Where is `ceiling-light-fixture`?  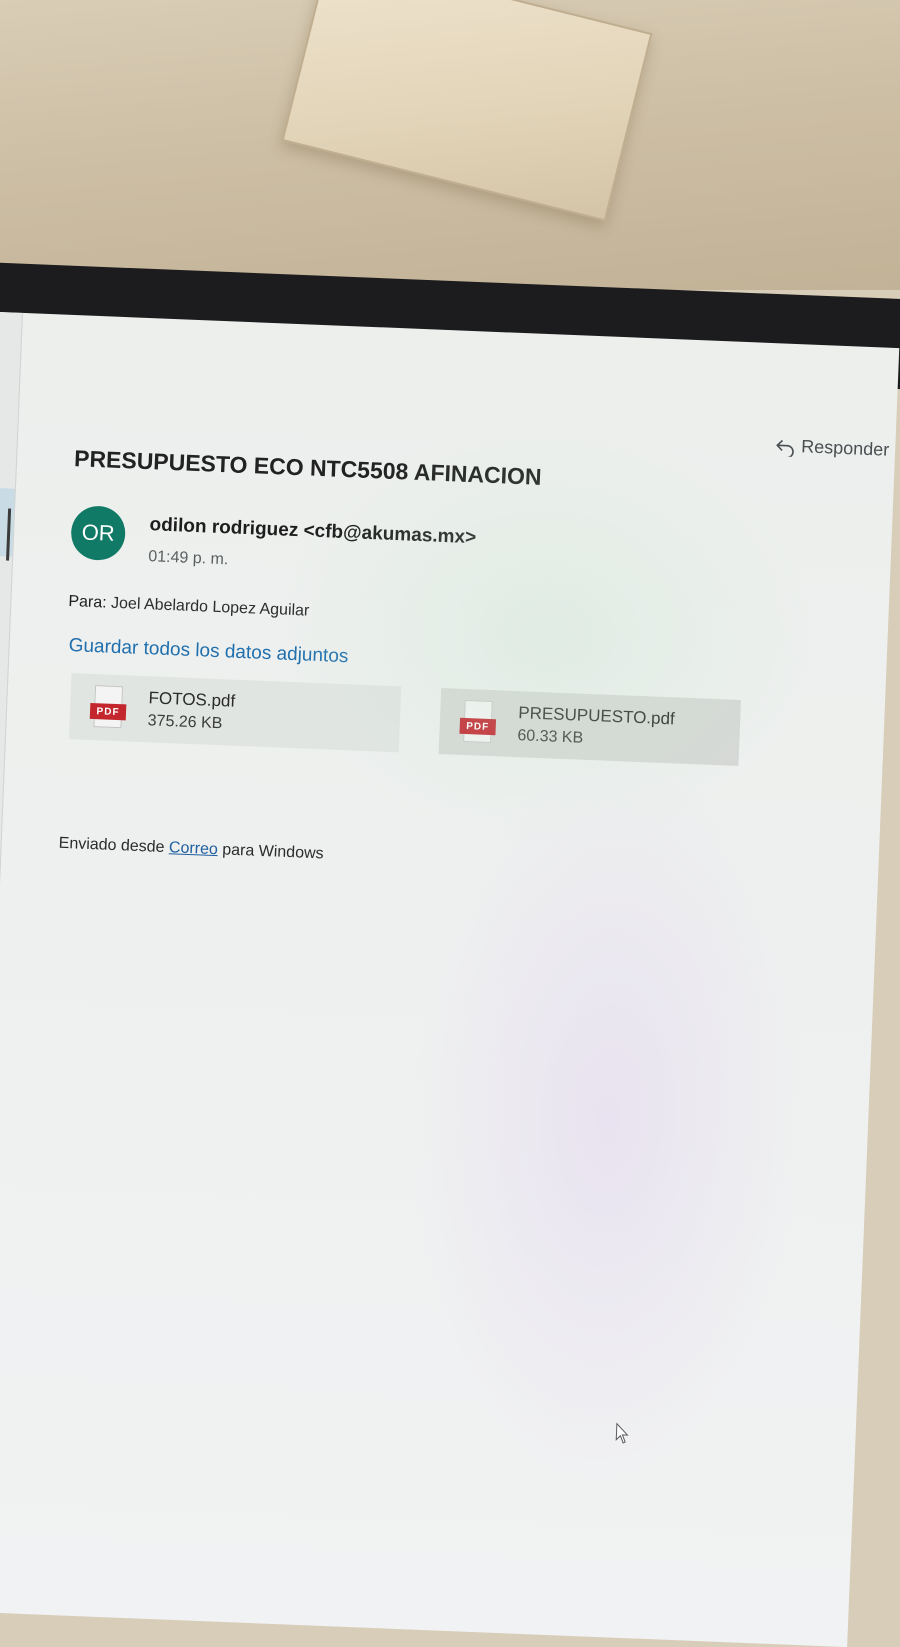 ceiling-light-fixture is located at coordinates (467, 111).